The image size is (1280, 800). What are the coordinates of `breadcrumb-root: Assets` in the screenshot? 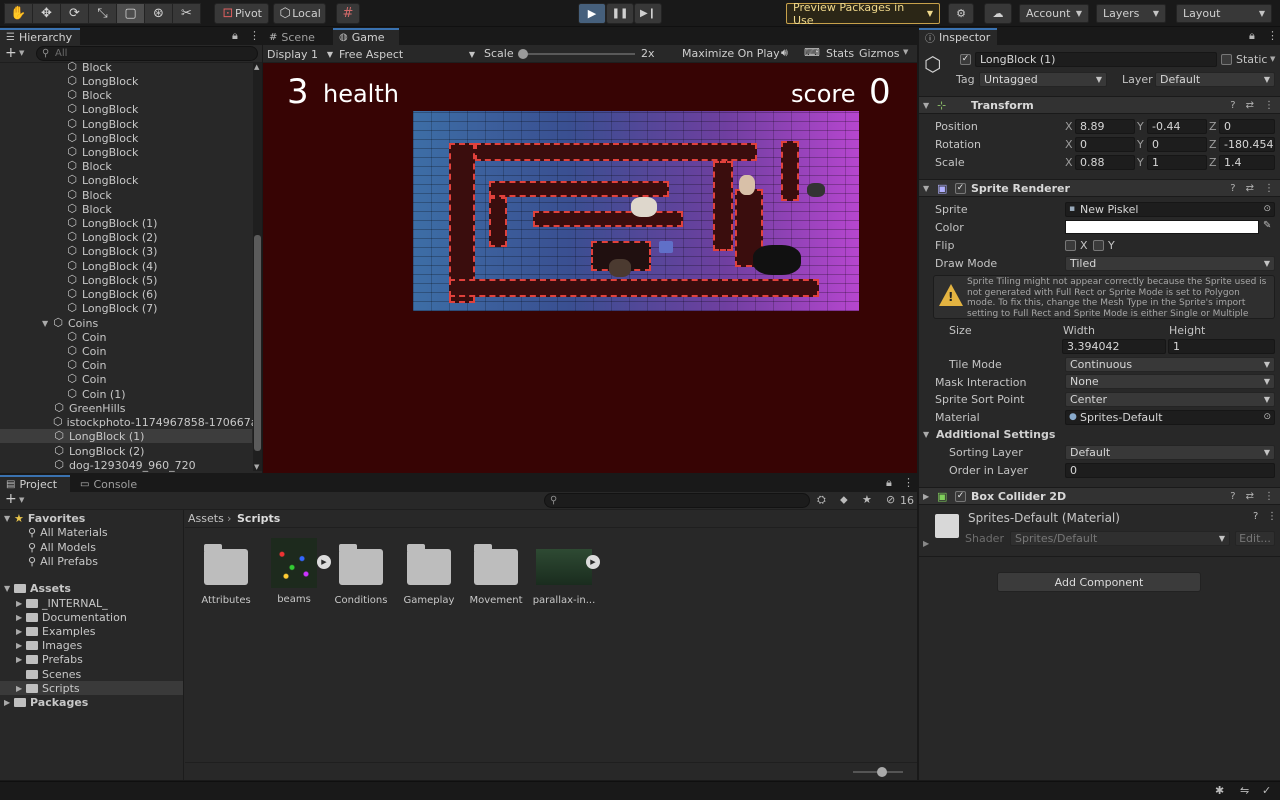 It's located at (206, 518).